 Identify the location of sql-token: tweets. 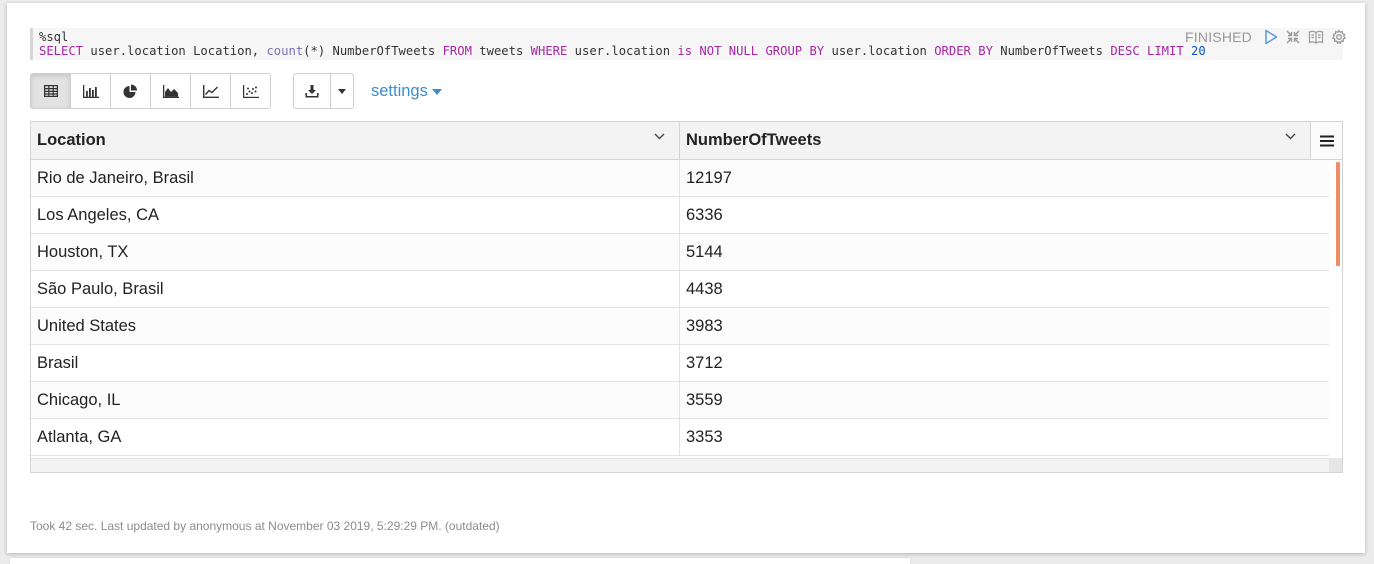
(501, 51).